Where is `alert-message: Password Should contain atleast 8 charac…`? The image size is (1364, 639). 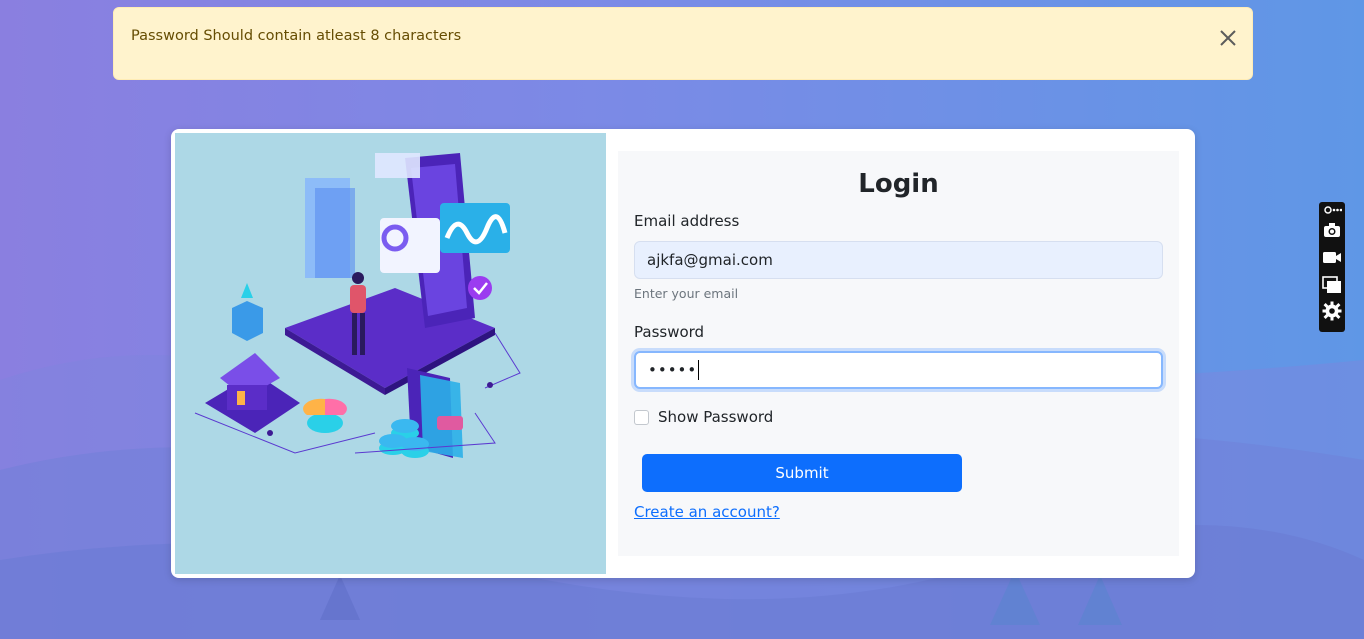 alert-message: Password Should contain atleast 8 charac… is located at coordinates (296, 36).